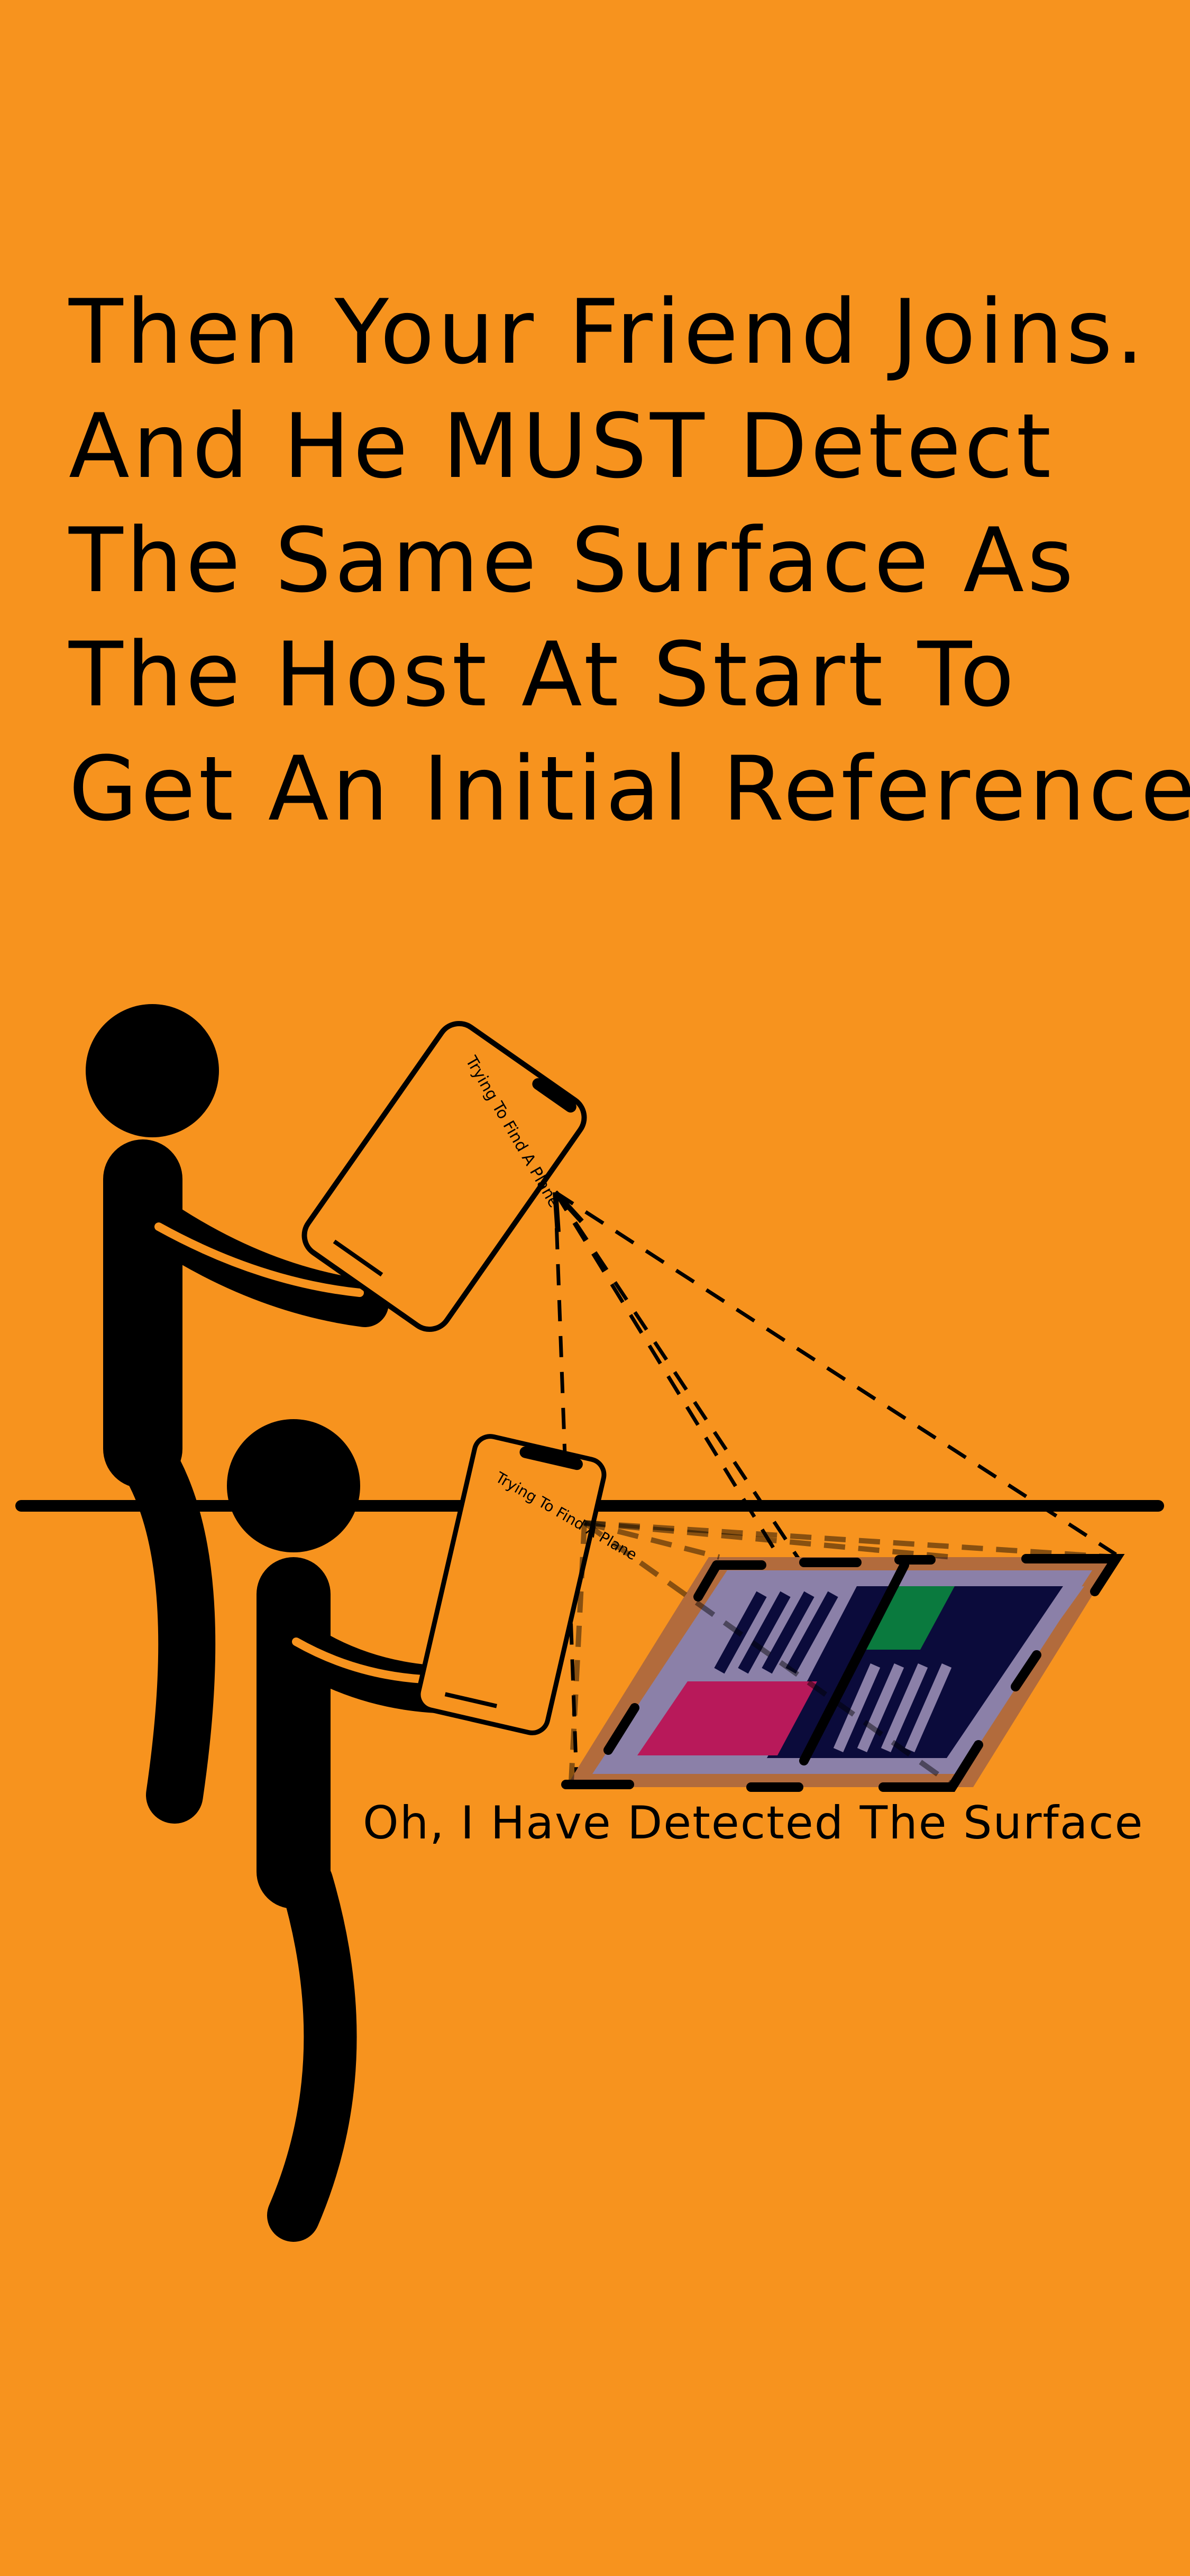  What do you see at coordinates (562, 446) in the screenshot?
I see `headline-line: And He MUST Detect` at bounding box center [562, 446].